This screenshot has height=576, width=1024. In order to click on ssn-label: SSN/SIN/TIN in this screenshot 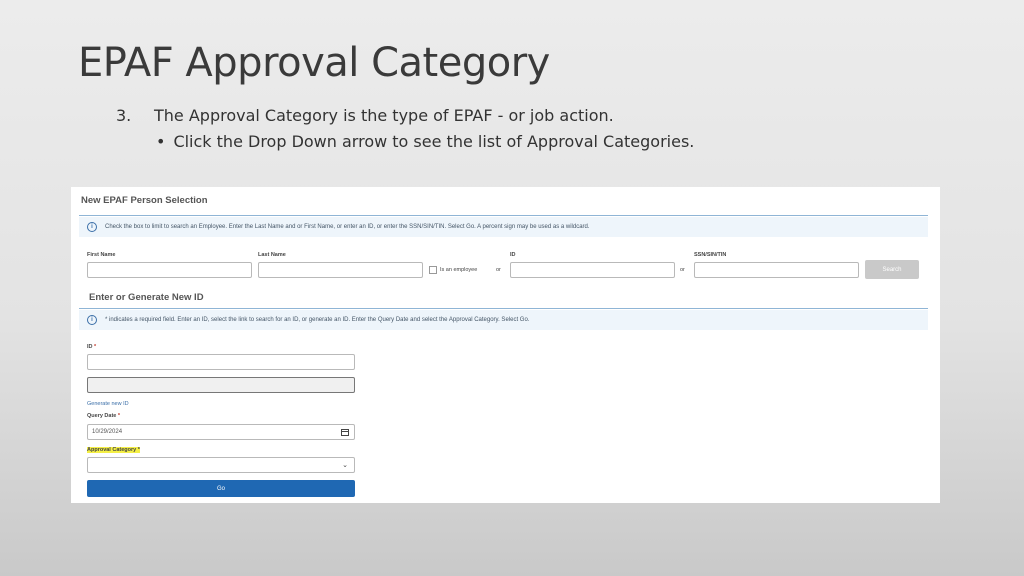, I will do `click(710, 255)`.